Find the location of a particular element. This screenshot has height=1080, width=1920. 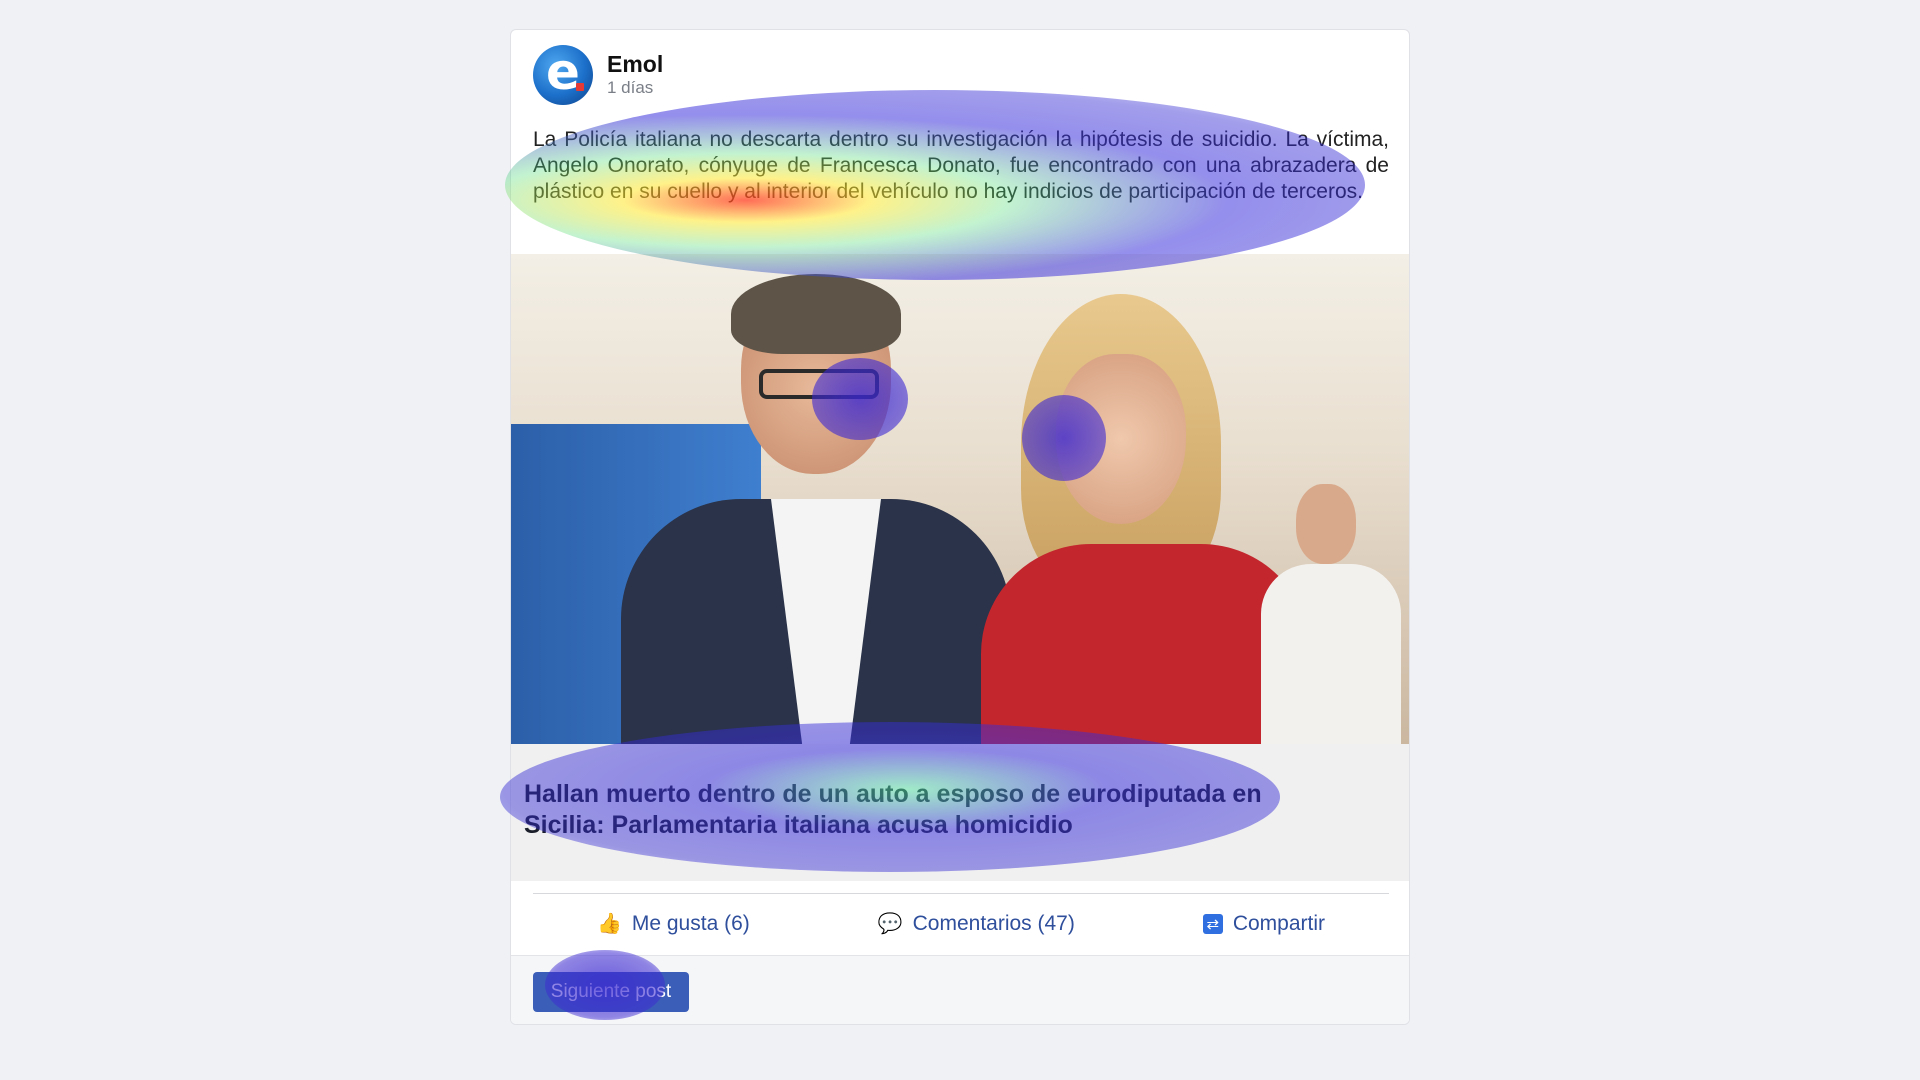

like-button: 👍 Me gusta (6) is located at coordinates (673, 924).